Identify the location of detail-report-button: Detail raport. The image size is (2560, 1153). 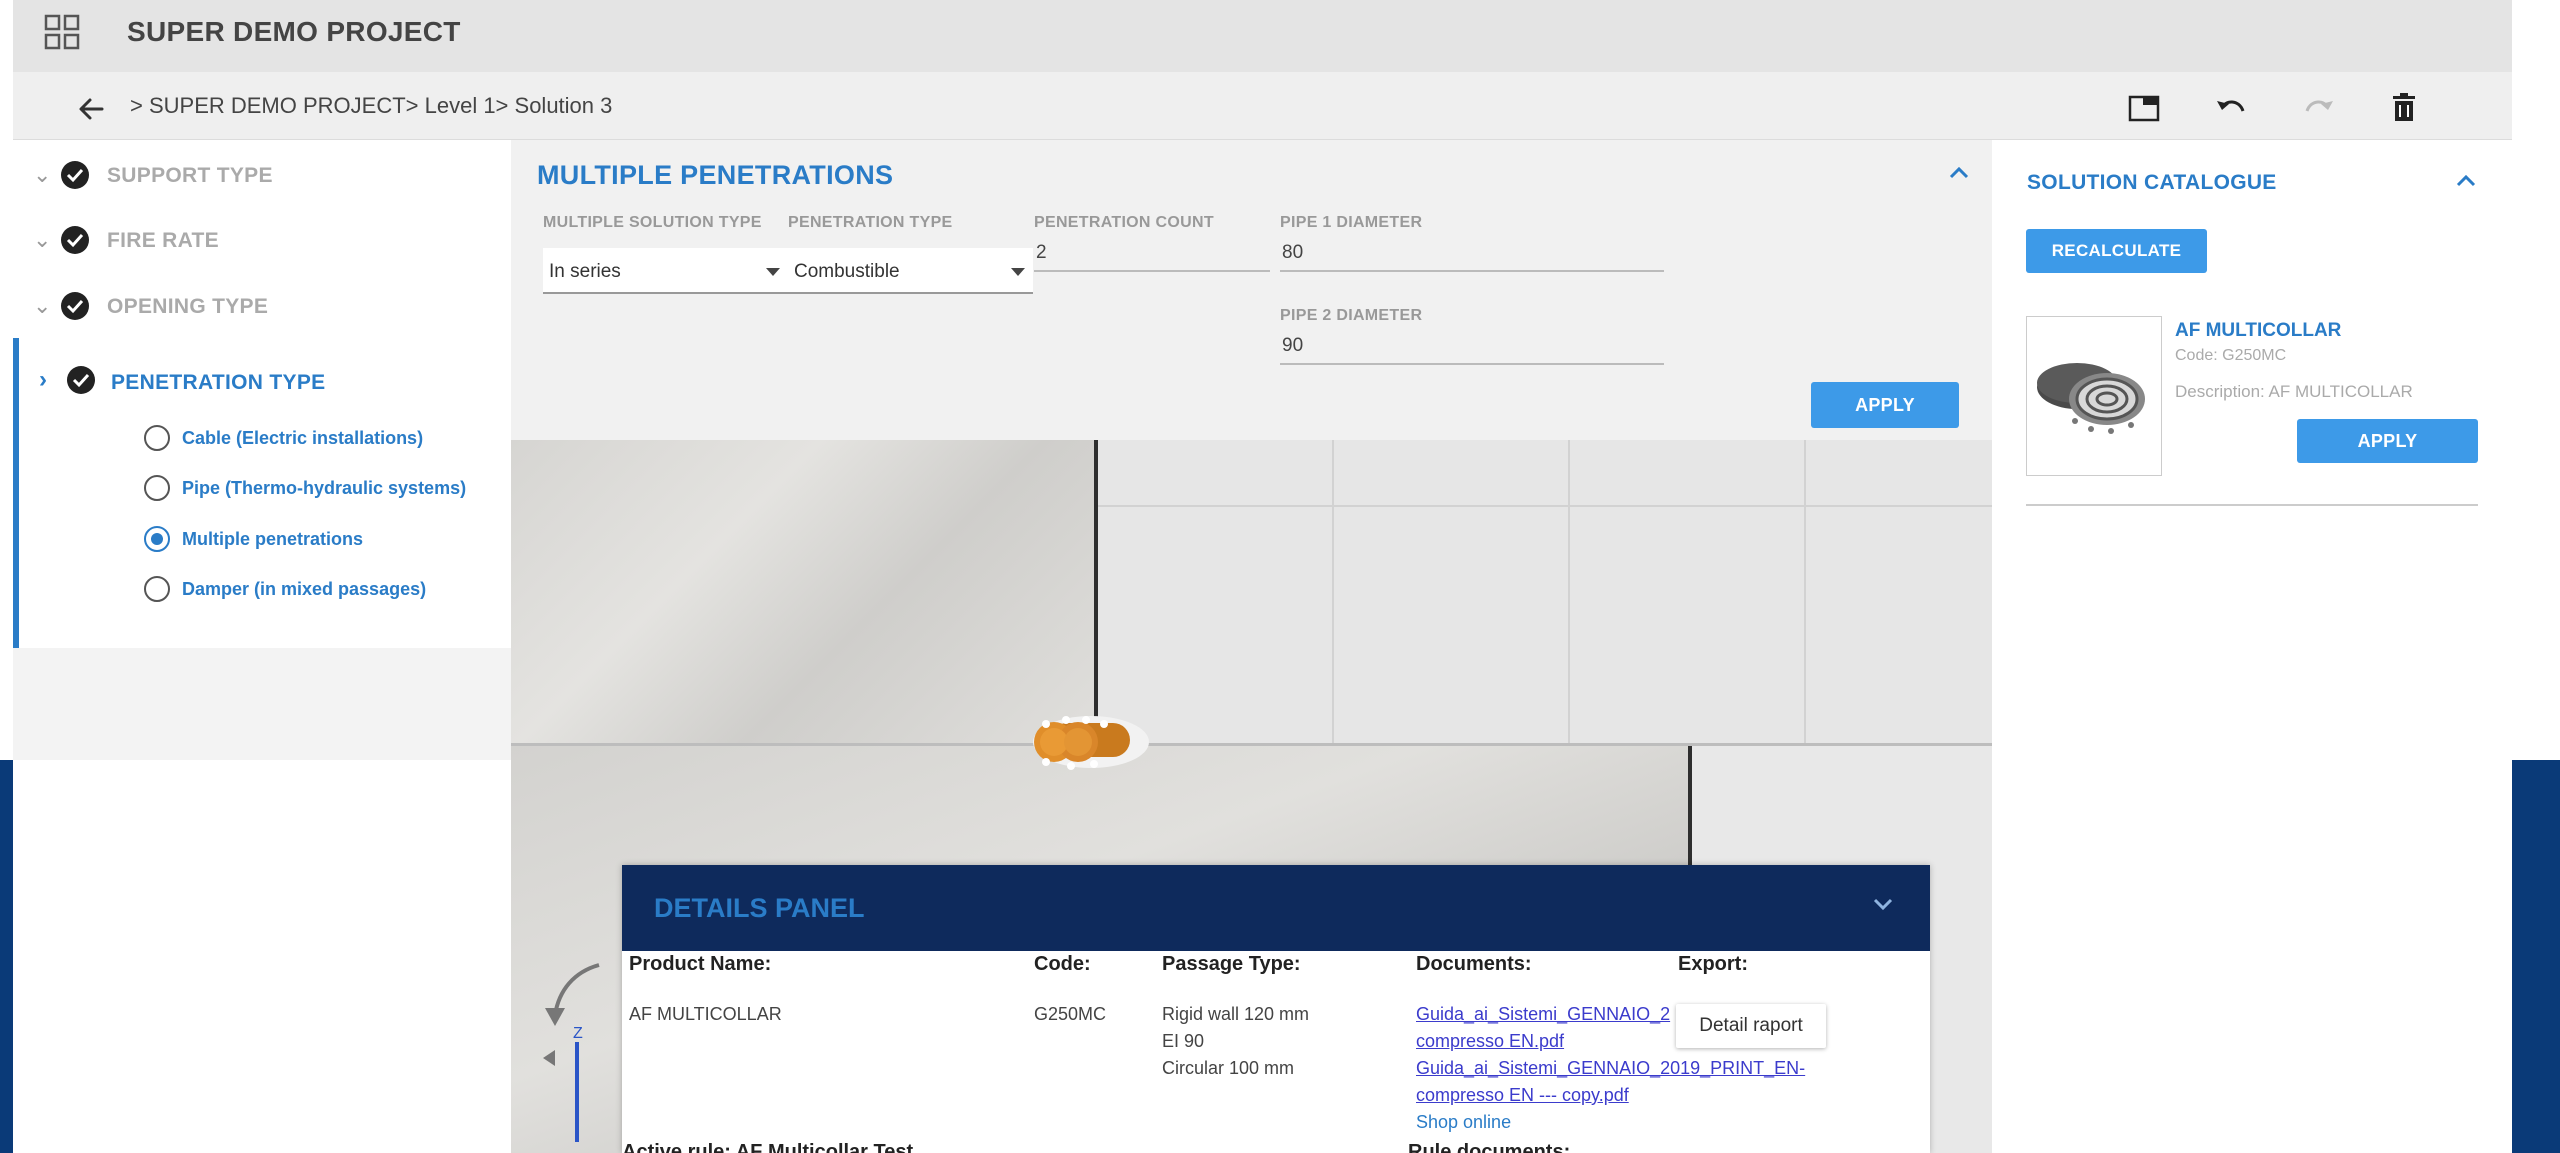
(1751, 1026).